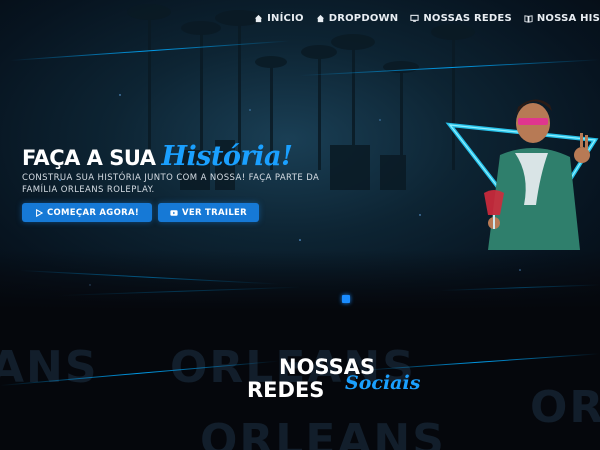 Image resolution: width=600 pixels, height=450 pixels. What do you see at coordinates (286, 390) in the screenshot?
I see `section-title-line-2: REDES` at bounding box center [286, 390].